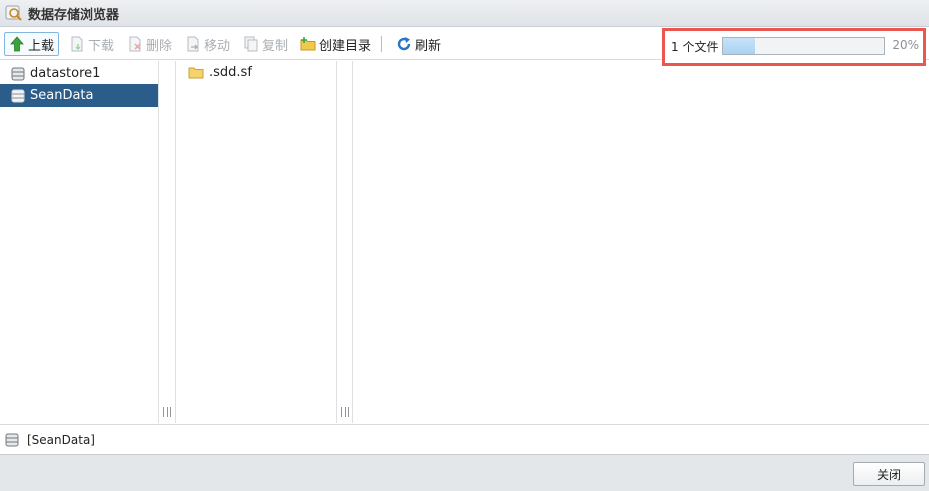 The width and height of the screenshot is (929, 491). I want to click on upload-arrow-icon, so click(17, 44).